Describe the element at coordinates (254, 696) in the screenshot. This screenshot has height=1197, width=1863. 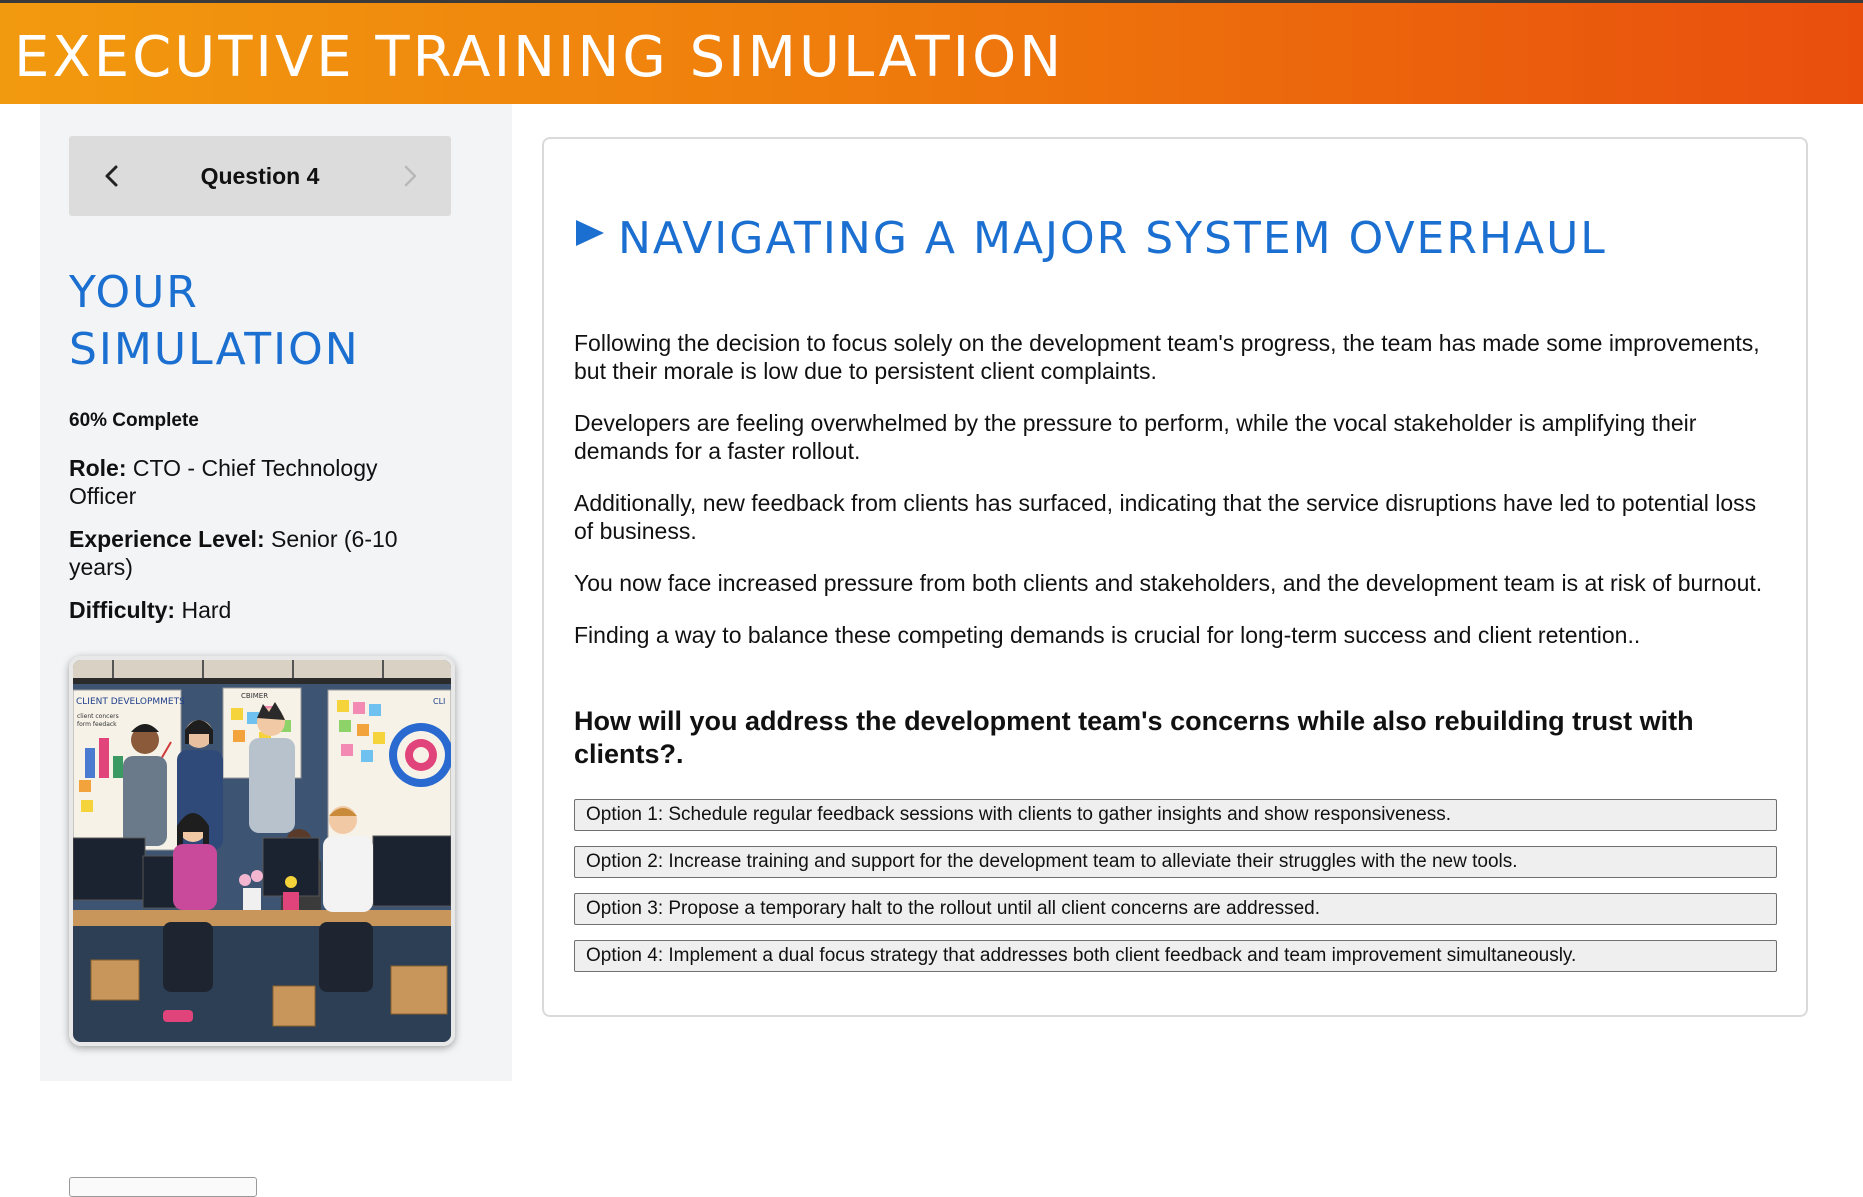
I see `board-text-2: CBIMER` at that location.